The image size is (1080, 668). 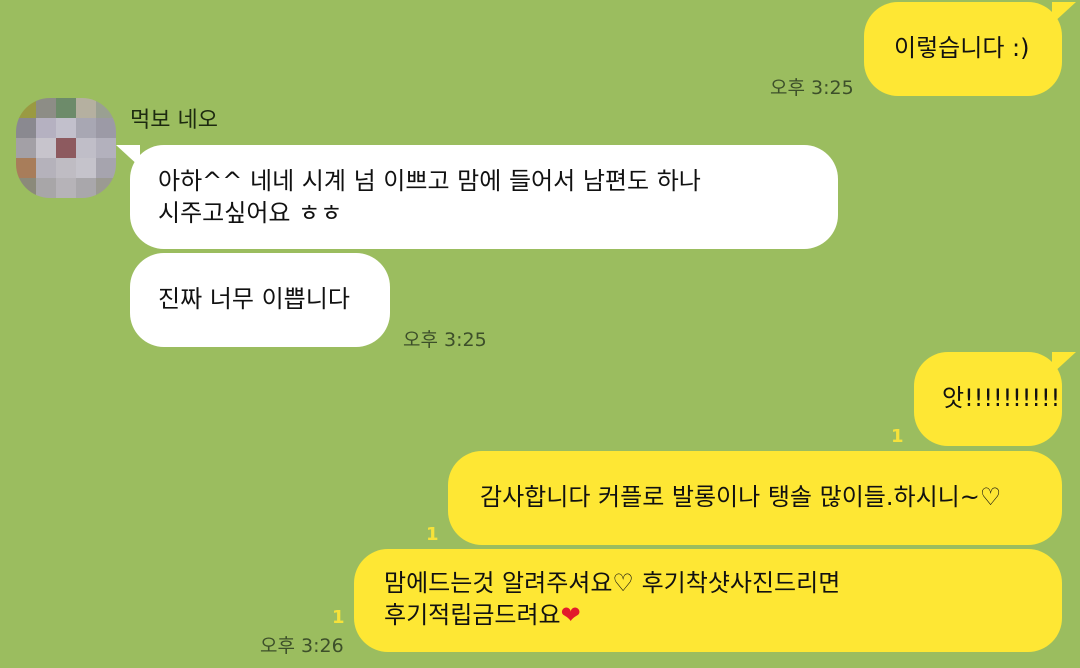 I want to click on my-message-bubble: 맘에드는것 알려주셔요♡ 후기착샷사진드리면 후기적립금드려요❤, so click(x=708, y=600).